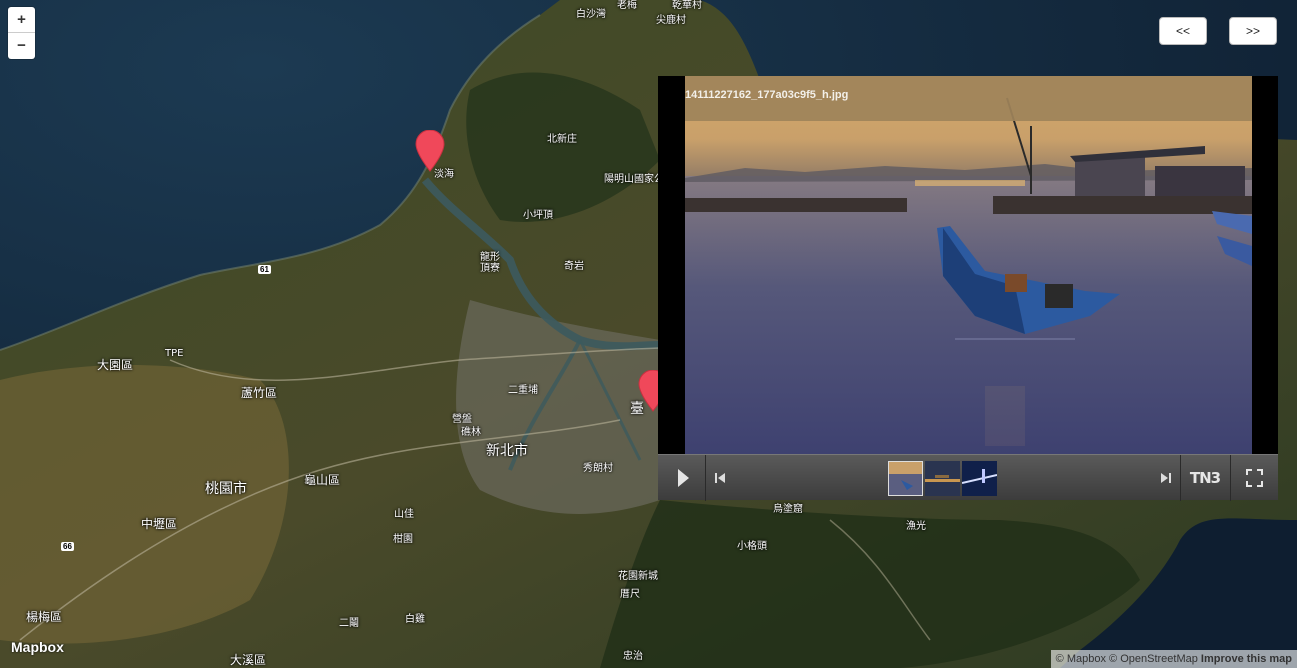 This screenshot has height=668, width=1297. What do you see at coordinates (1183, 31) in the screenshot?
I see `previous-button: <<` at bounding box center [1183, 31].